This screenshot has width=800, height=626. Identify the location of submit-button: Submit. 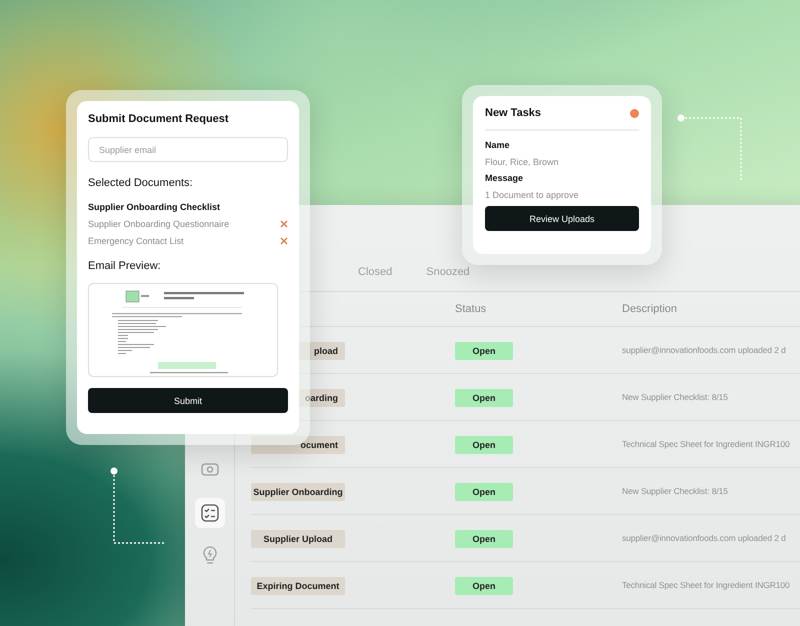
(188, 400).